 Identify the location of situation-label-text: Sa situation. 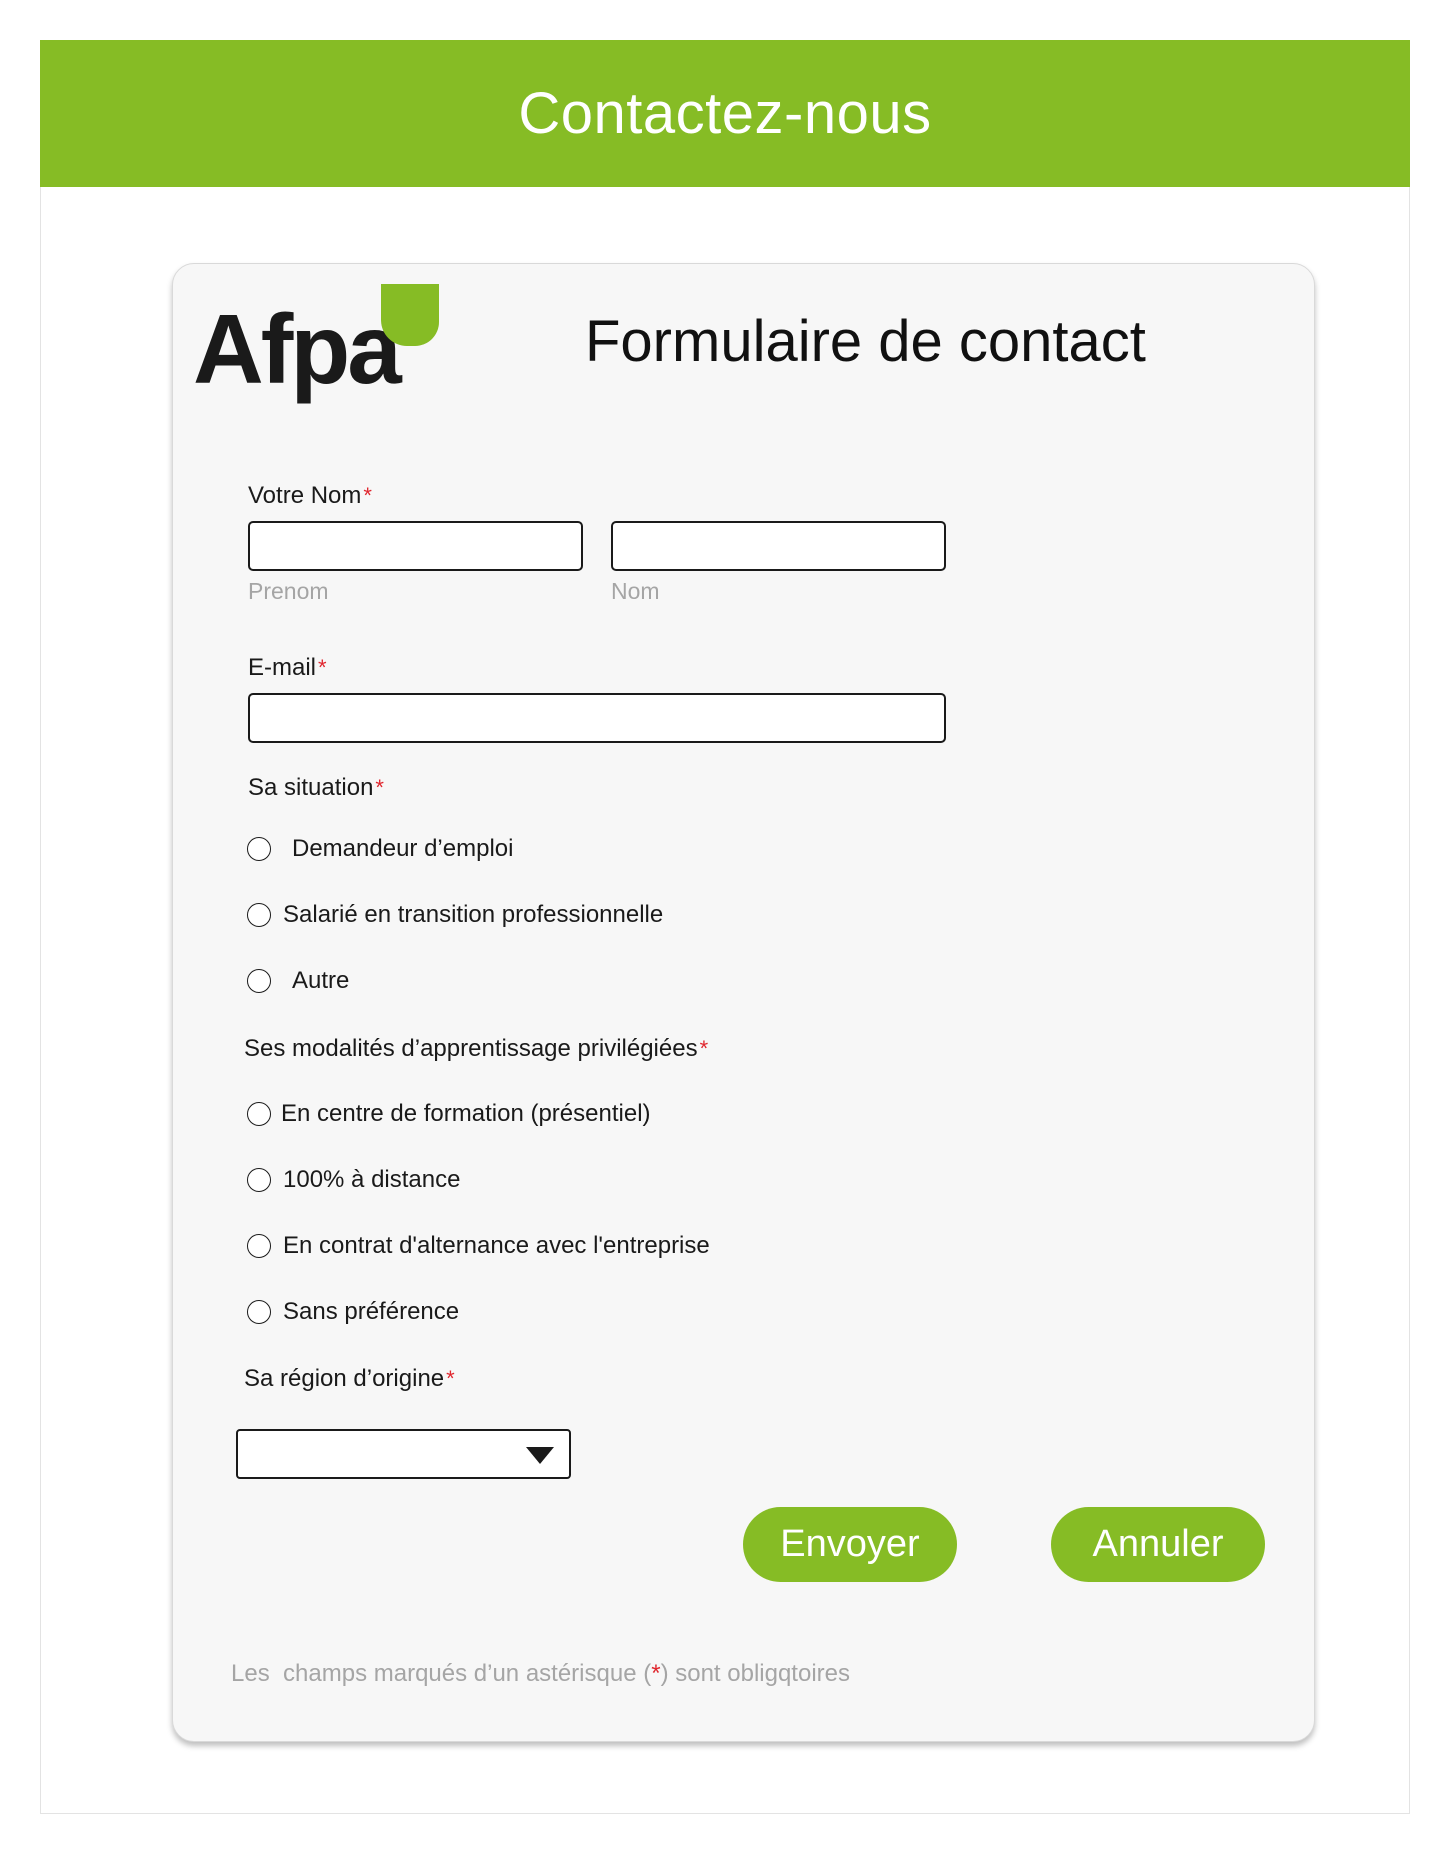
(311, 787).